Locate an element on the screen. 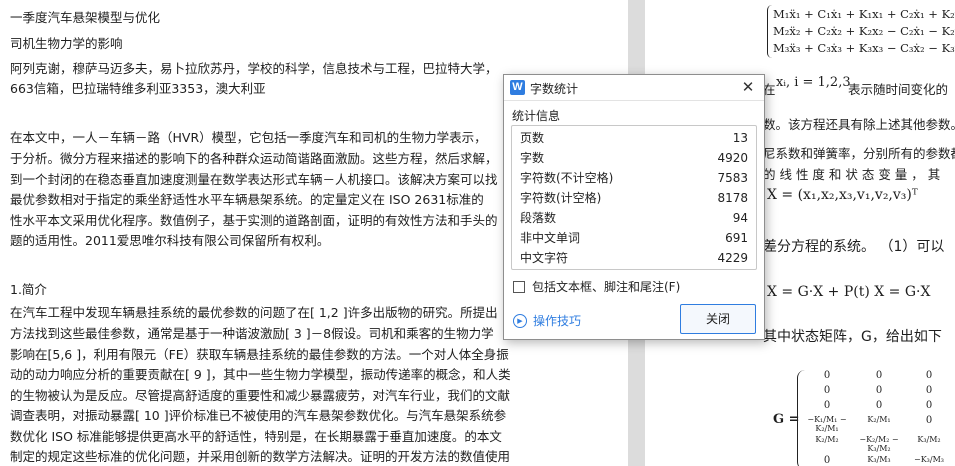 This screenshot has height=466, width=955. stat-value: 7583 is located at coordinates (732, 178).